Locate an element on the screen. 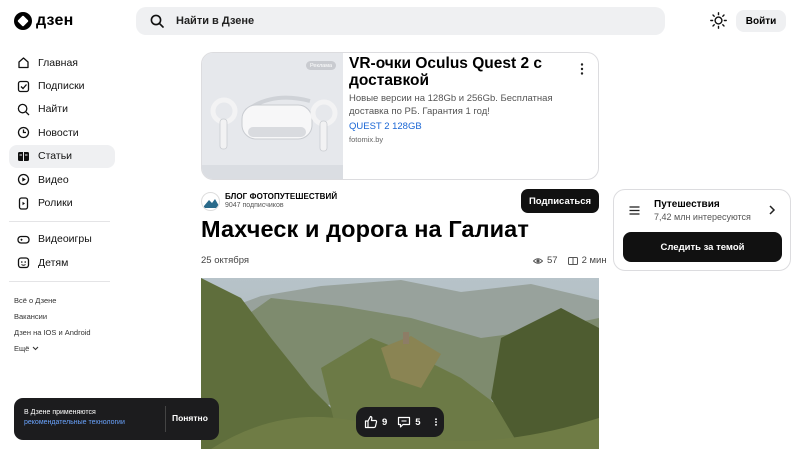 This screenshot has height=449, width=800. follow-topic-button: Следить за темой is located at coordinates (702, 247).